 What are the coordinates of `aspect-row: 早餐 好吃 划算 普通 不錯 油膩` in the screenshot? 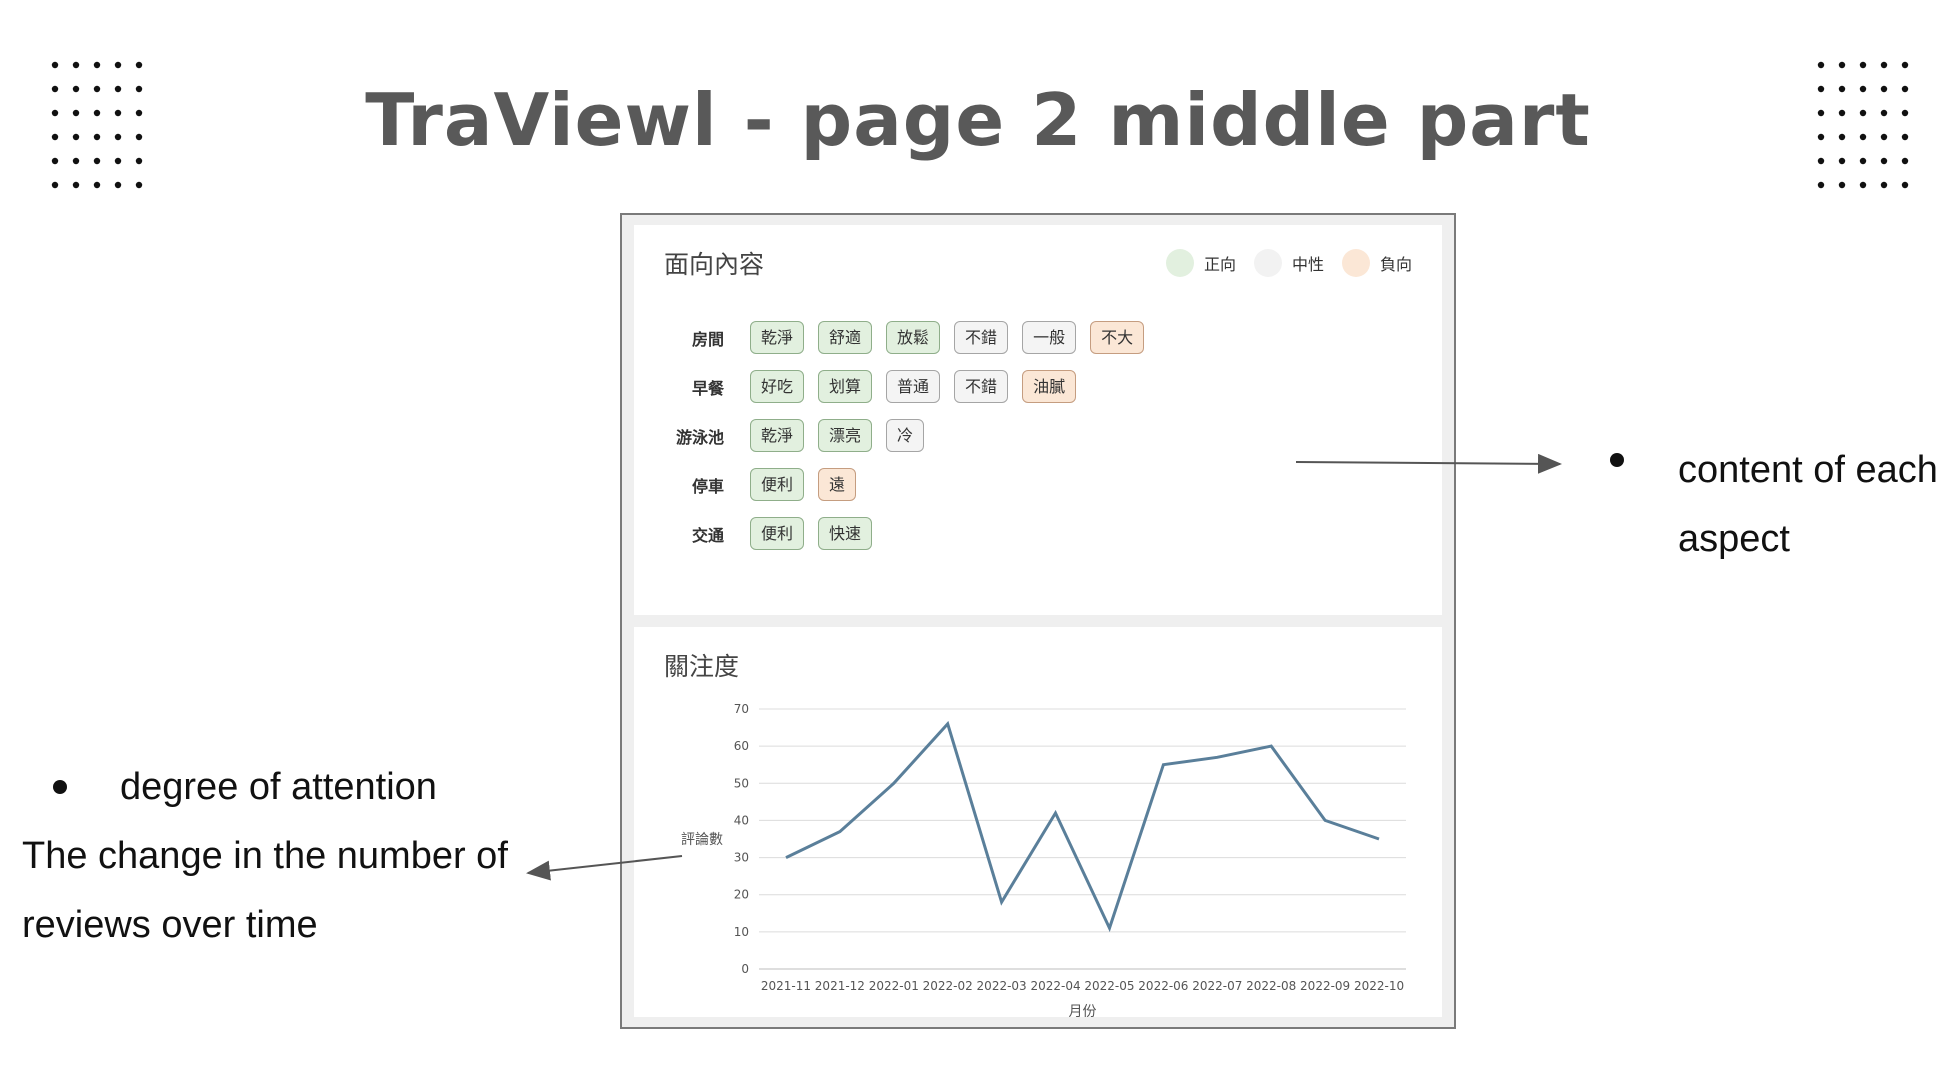 It's located at (911, 386).